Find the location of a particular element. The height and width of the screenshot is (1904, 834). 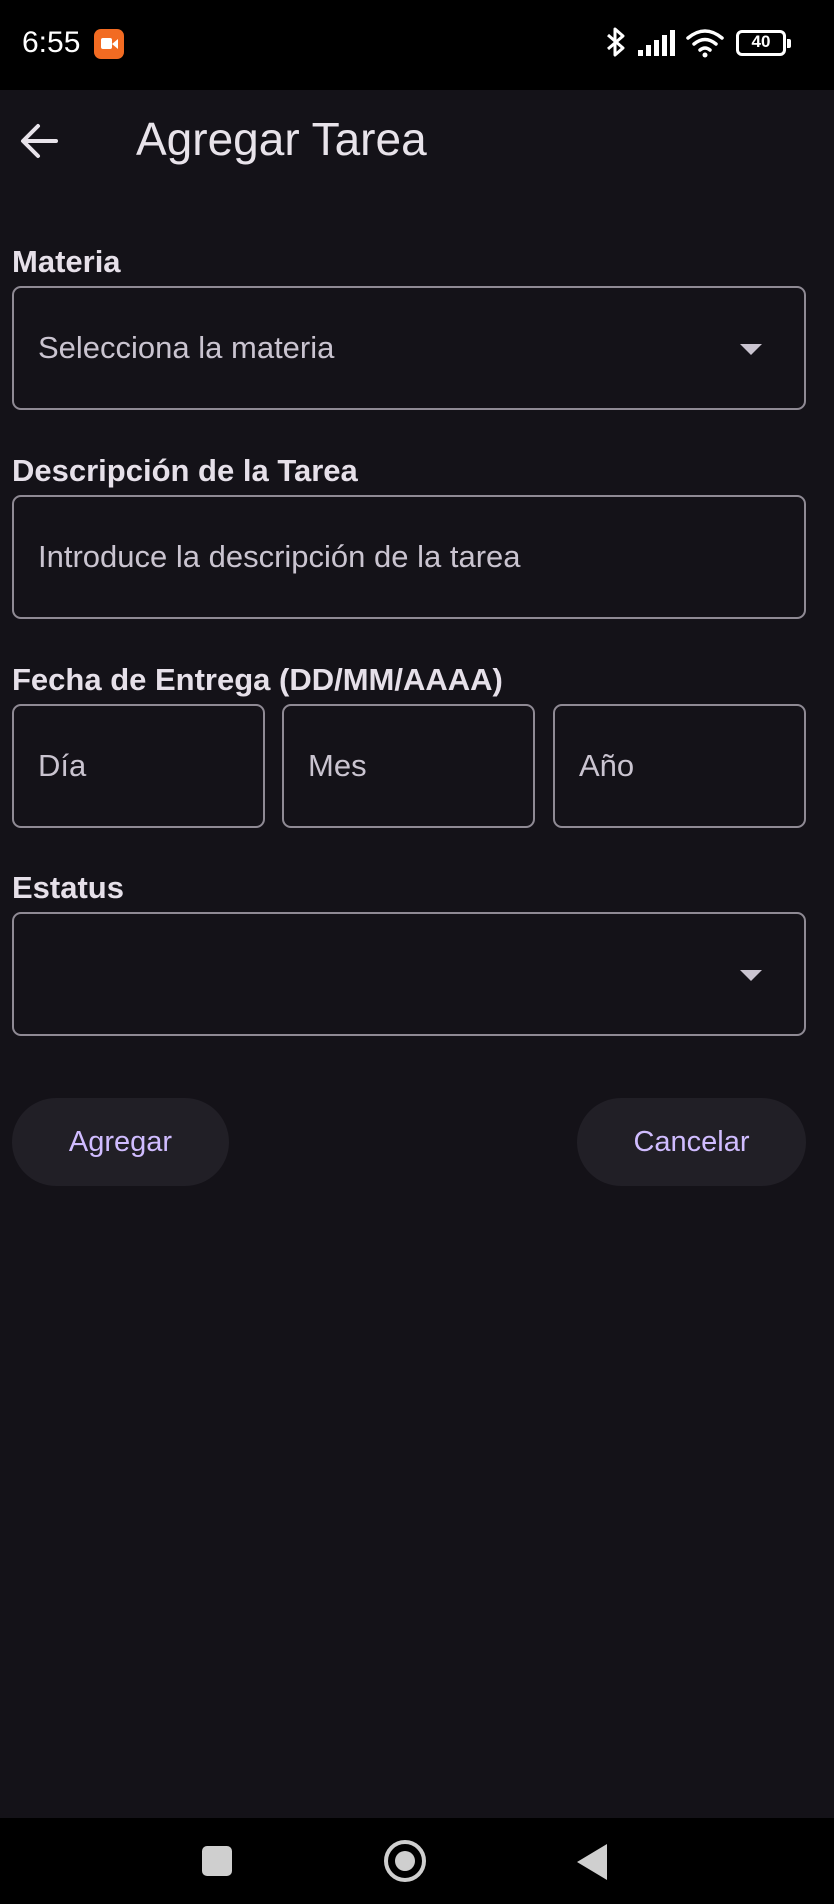

materia-dropdown: Selecciona la materia is located at coordinates (409, 348).